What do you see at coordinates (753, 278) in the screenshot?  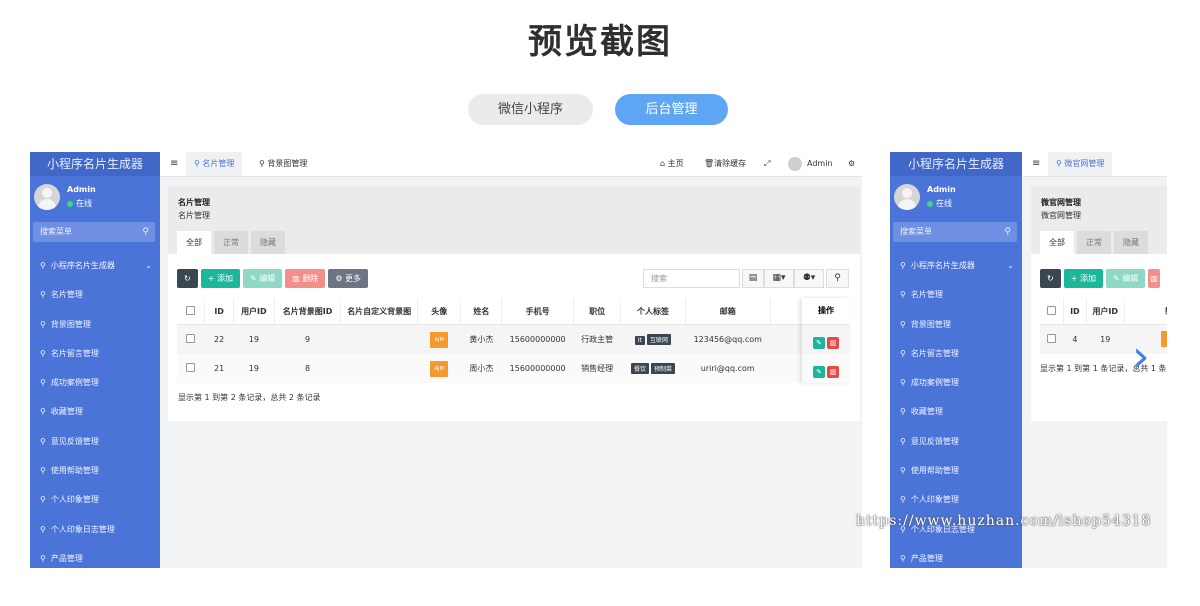 I see `table-view-icon: ▤` at bounding box center [753, 278].